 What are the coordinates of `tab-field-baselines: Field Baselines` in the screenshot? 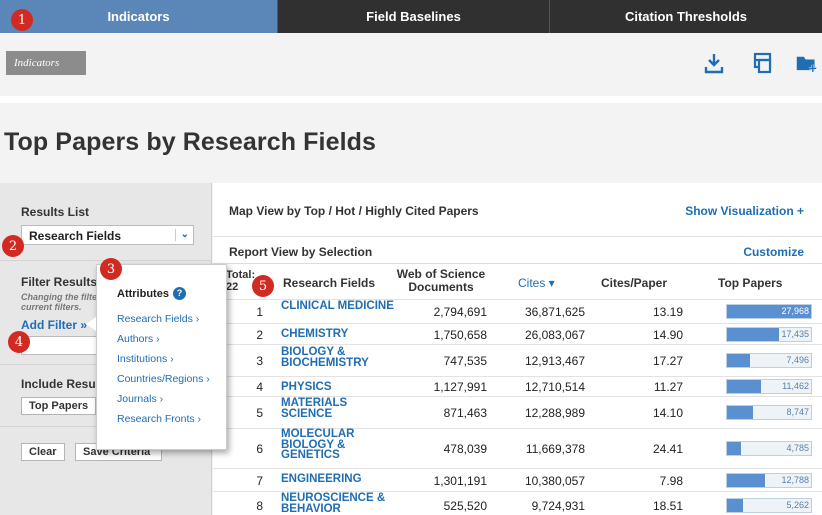 It's located at (413, 16).